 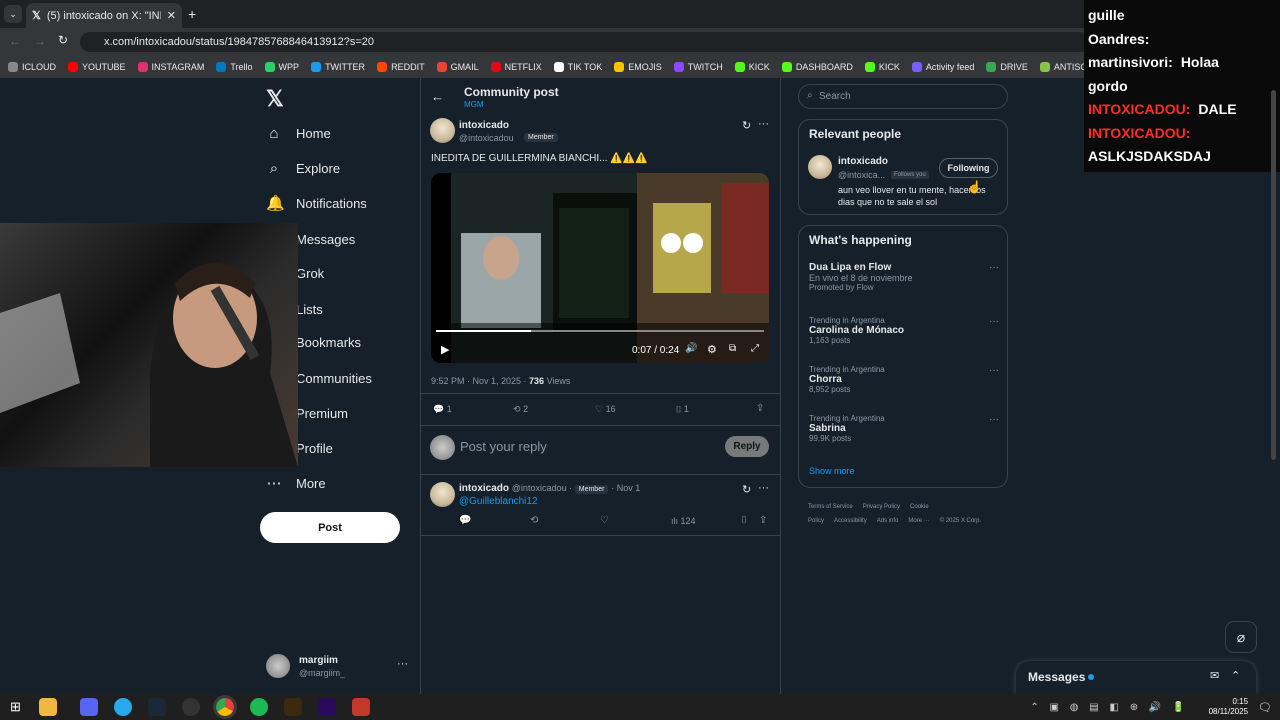 What do you see at coordinates (190, 707) in the screenshot?
I see `obs-icon` at bounding box center [190, 707].